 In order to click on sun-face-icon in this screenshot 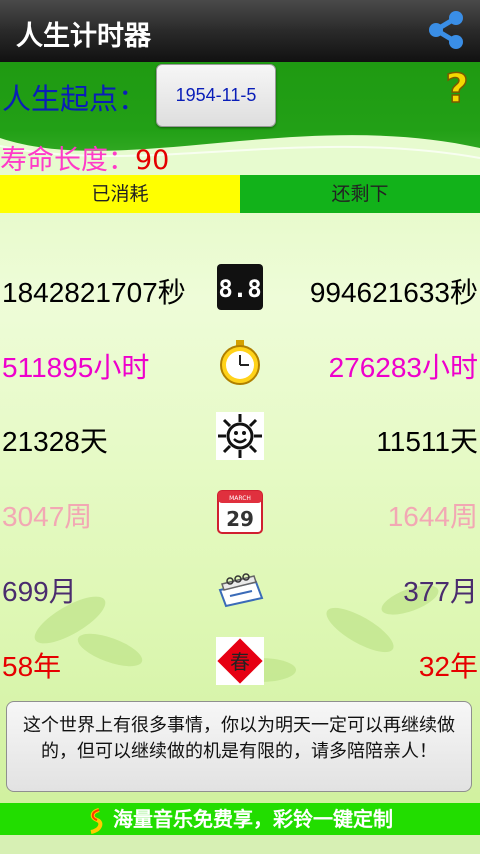, I will do `click(240, 436)`.